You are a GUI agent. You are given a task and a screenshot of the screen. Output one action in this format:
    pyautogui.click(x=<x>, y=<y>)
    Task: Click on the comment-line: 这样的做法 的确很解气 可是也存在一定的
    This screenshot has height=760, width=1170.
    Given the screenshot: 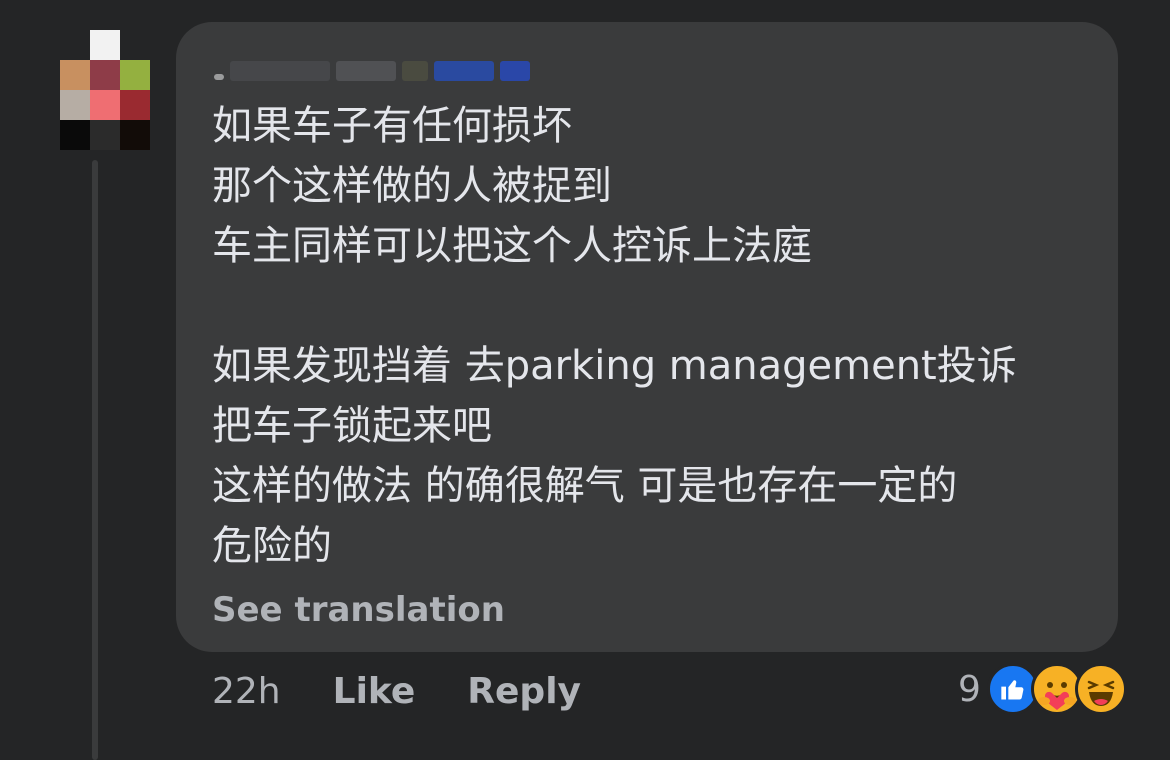 What is the action you would take?
    pyautogui.click(x=585, y=486)
    